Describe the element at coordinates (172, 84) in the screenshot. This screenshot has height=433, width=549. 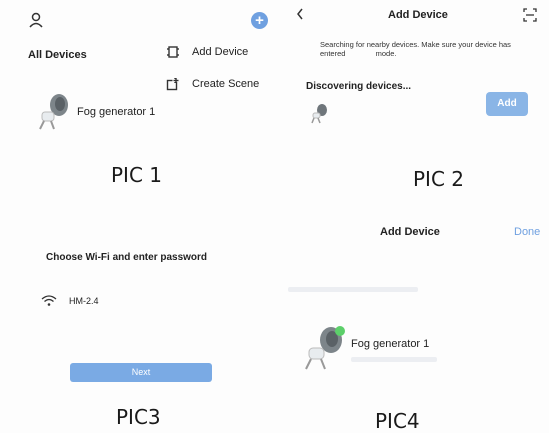
I see `create-scene-icon` at that location.